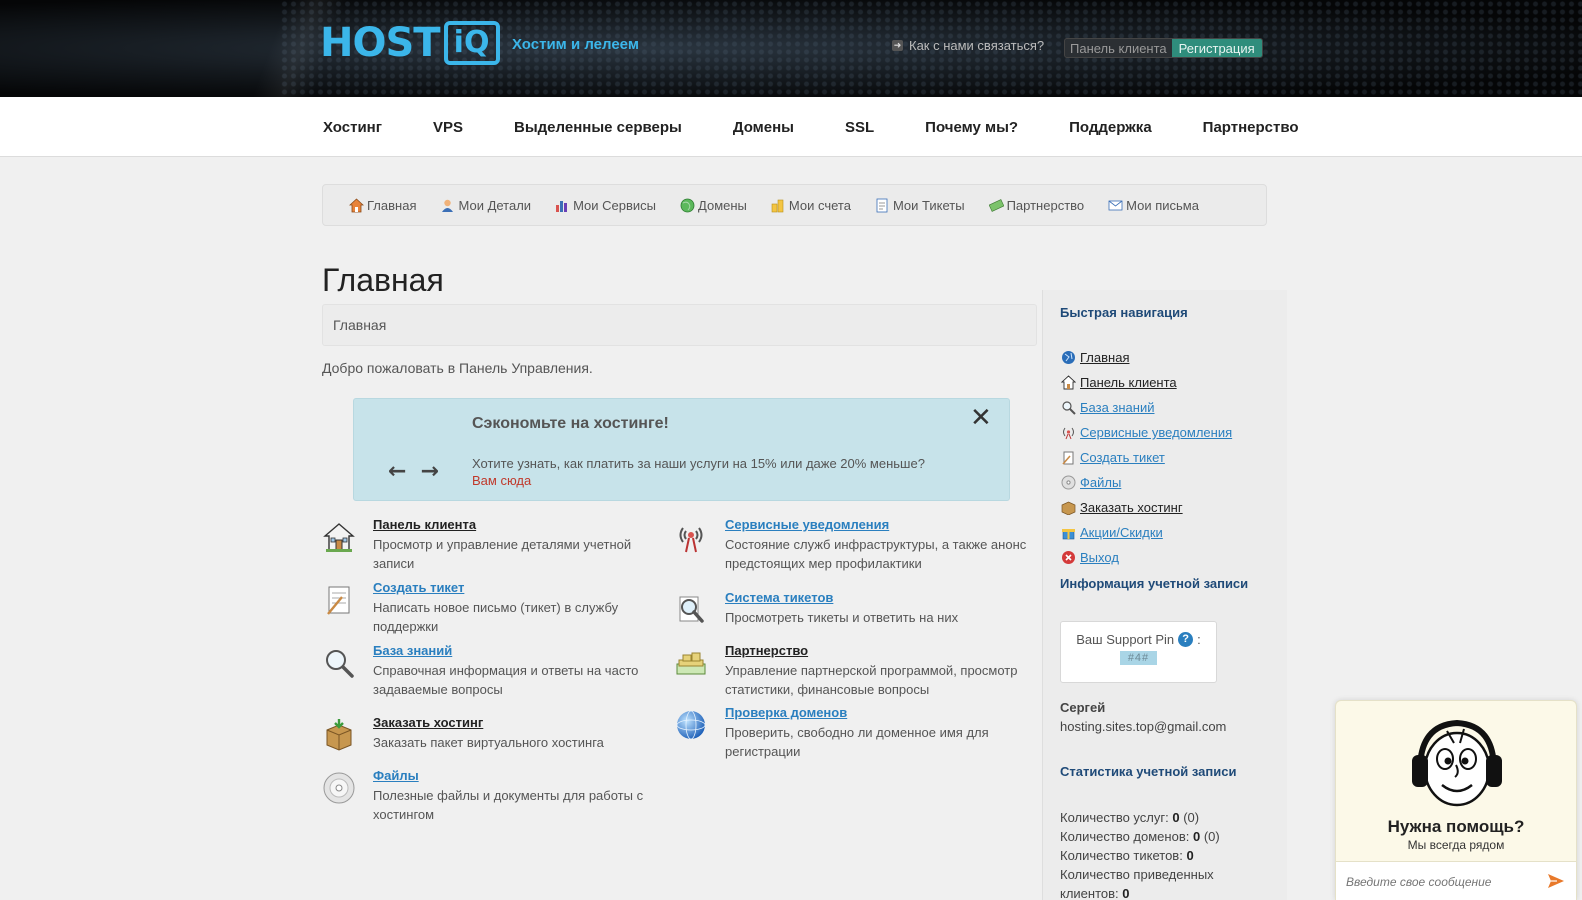 This screenshot has width=1582, height=900. I want to click on tile-title: База знаний, so click(518, 650).